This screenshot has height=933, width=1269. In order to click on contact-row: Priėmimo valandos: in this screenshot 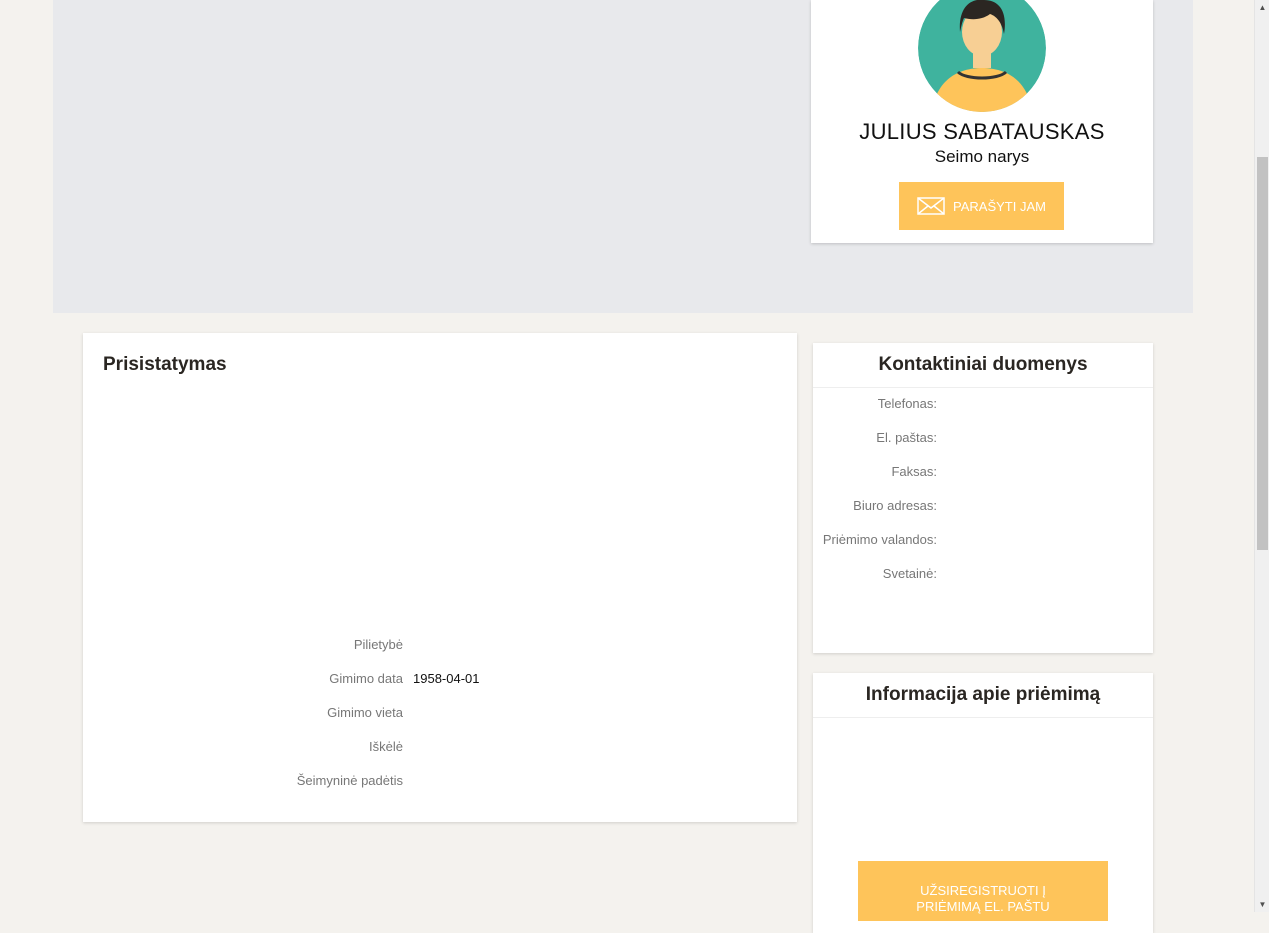, I will do `click(983, 549)`.